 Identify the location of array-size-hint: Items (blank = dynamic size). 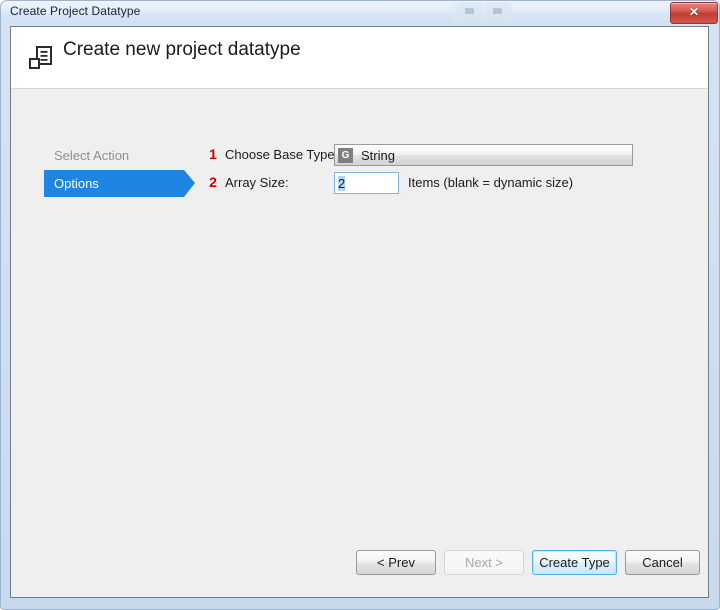
(491, 182).